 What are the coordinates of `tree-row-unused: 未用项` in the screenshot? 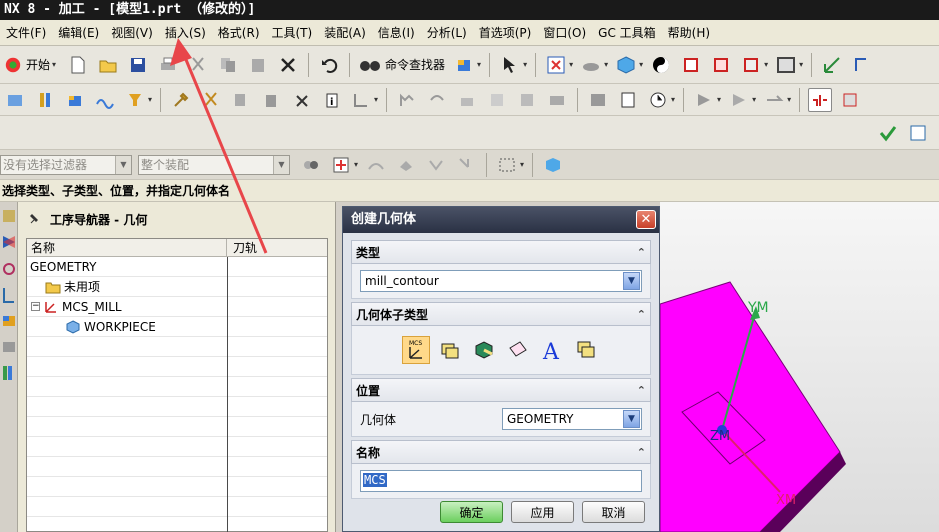 It's located at (177, 287).